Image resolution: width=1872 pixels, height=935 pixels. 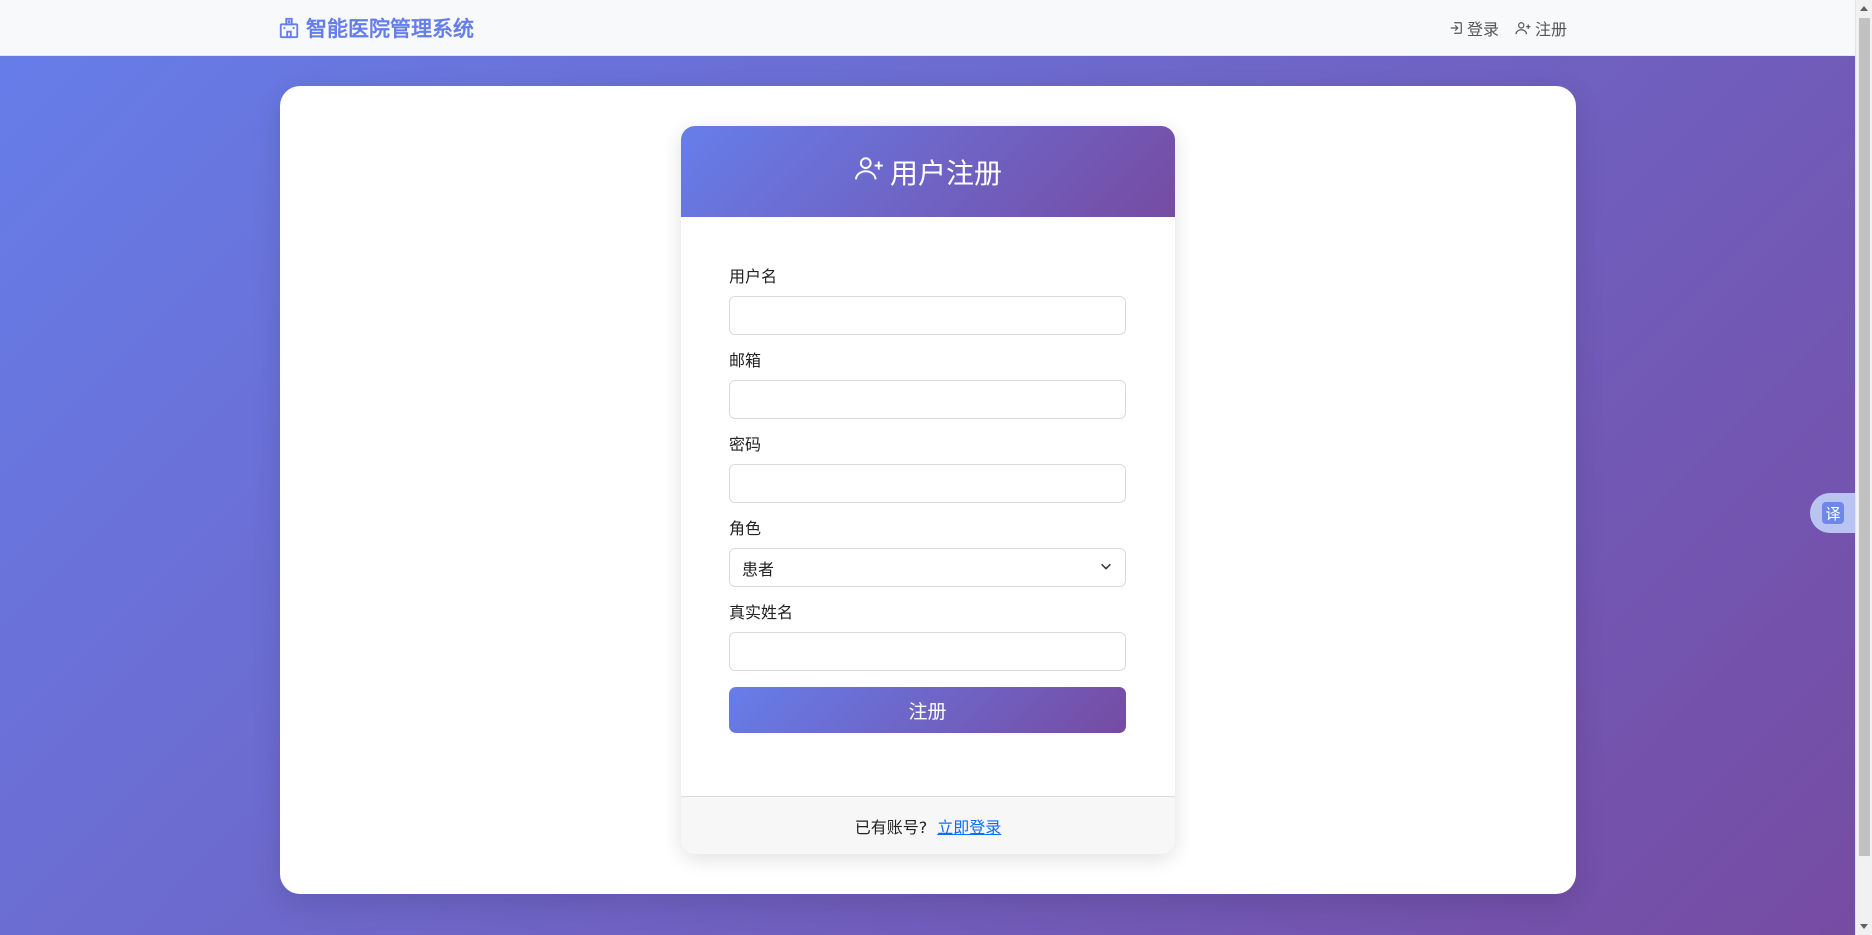 I want to click on hospital-icon, so click(x=289, y=28).